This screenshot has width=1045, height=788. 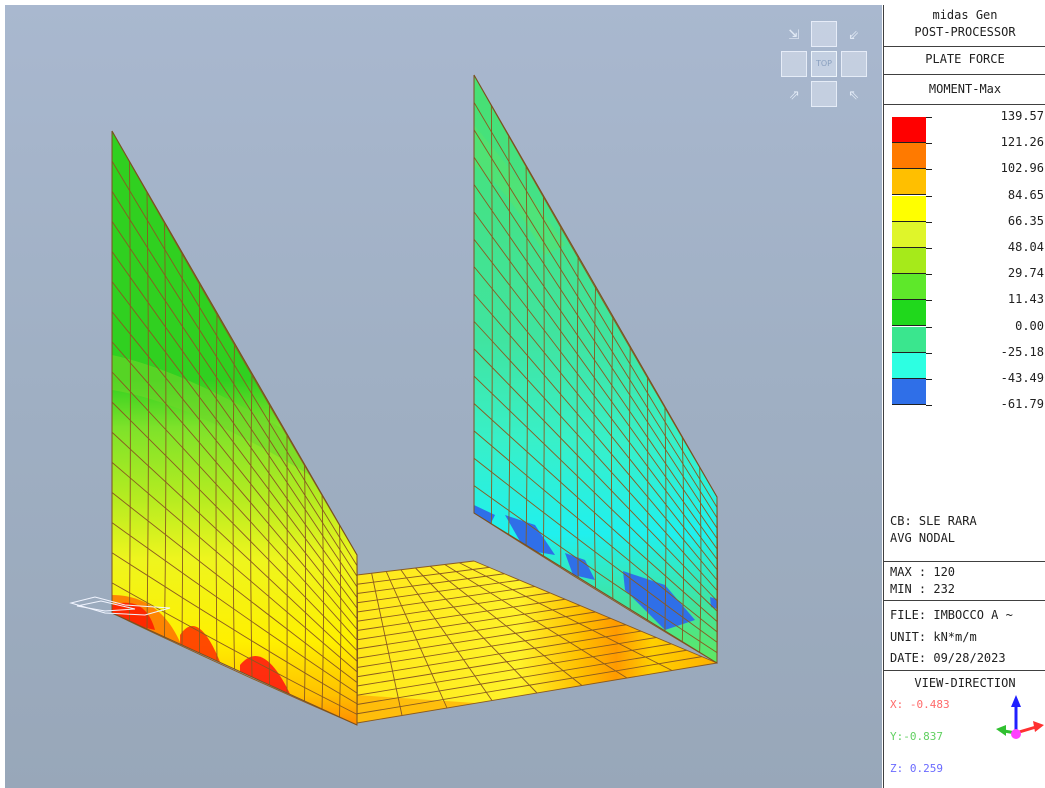 I want to click on scale-value: 139.57, so click(x=1022, y=116).